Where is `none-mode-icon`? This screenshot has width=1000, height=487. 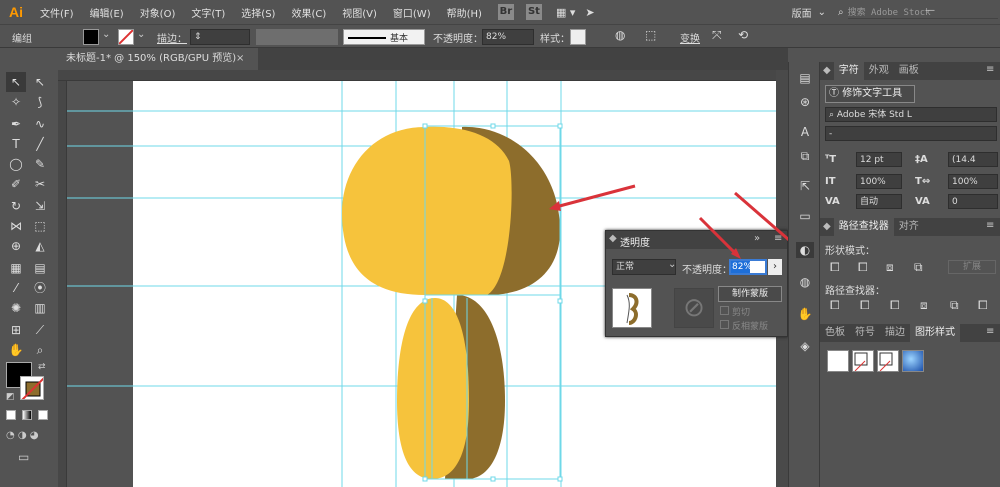
none-mode-icon is located at coordinates (43, 415).